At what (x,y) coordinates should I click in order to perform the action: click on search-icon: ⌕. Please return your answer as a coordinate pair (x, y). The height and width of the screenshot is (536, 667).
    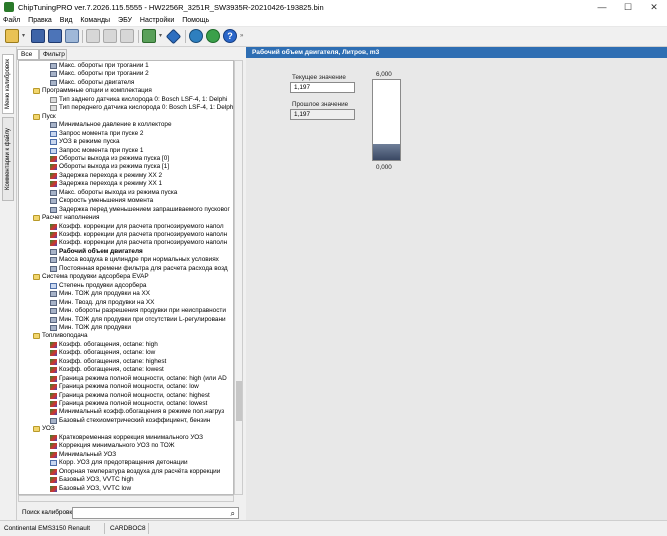
    Looking at the image, I should click on (233, 513).